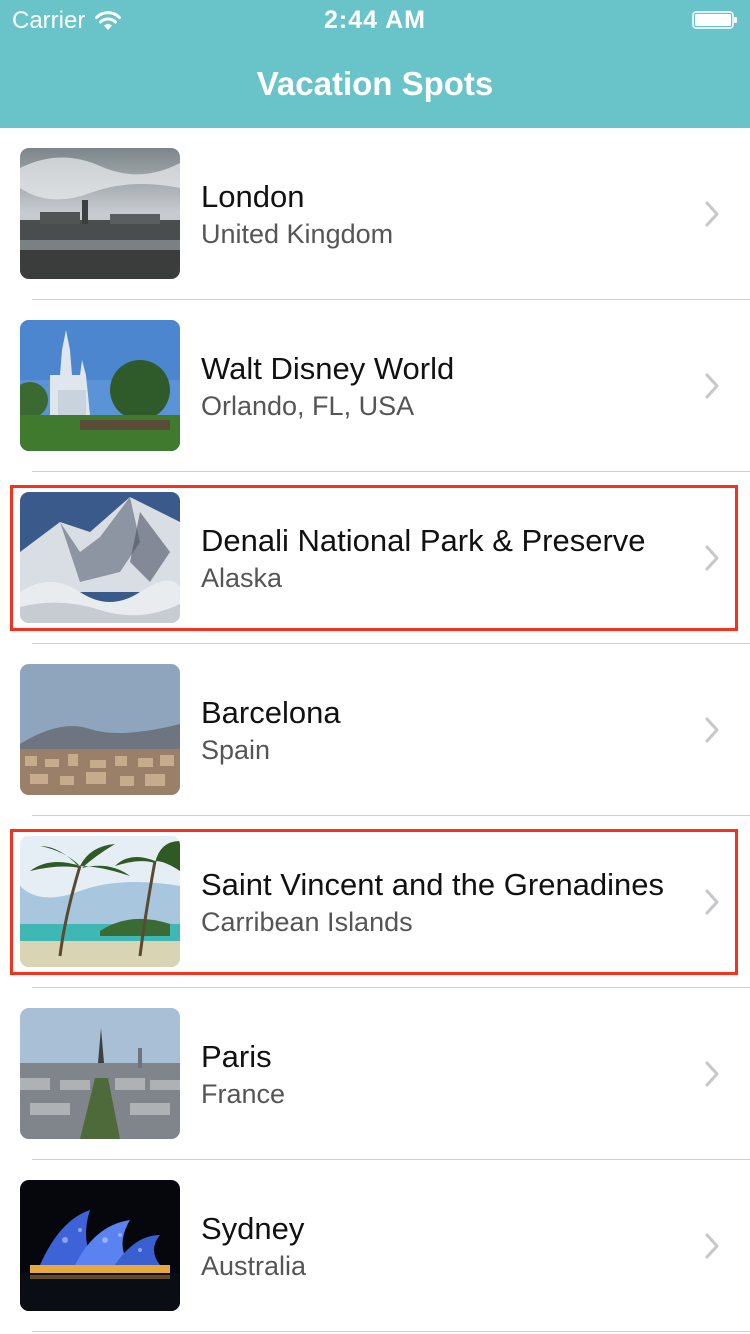  I want to click on list-item-barcelona: Barcelona Spain, so click(375, 730).